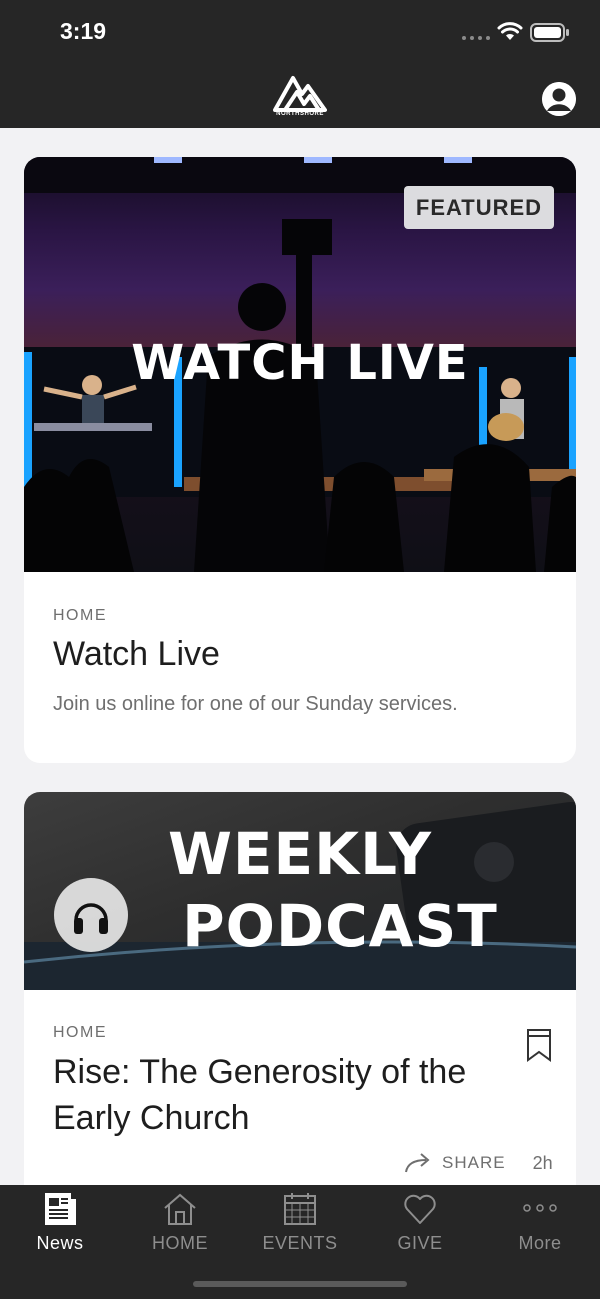 This screenshot has width=600, height=1299. What do you see at coordinates (420, 1225) in the screenshot?
I see `tab-give: GIVE` at bounding box center [420, 1225].